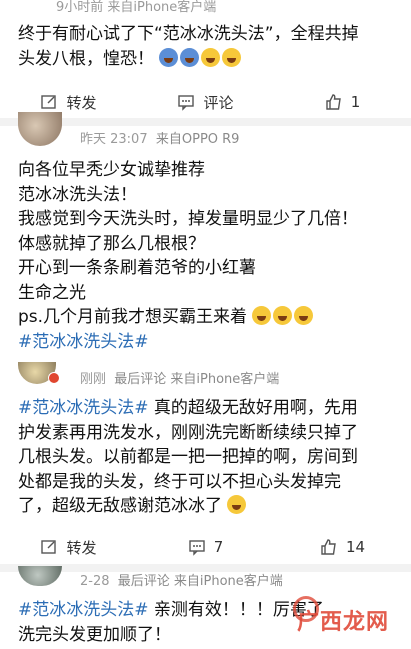 The image size is (411, 649). I want to click on post-line: 体感就掉了那么几根根？, so click(111, 243).